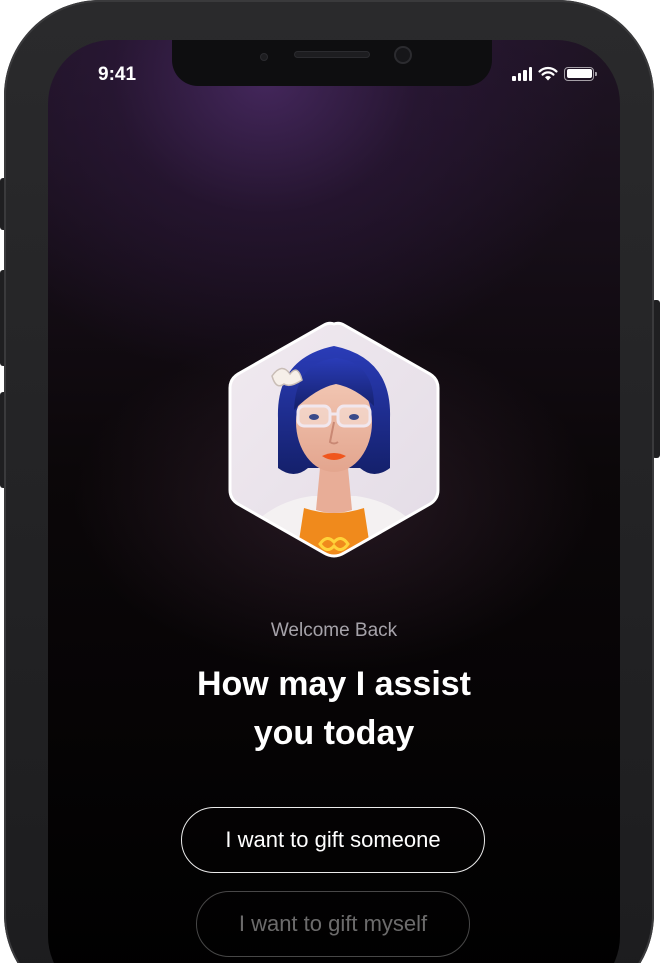 The width and height of the screenshot is (660, 963). Describe the element at coordinates (333, 840) in the screenshot. I see `gift-someone-button: I want to gift someone` at that location.